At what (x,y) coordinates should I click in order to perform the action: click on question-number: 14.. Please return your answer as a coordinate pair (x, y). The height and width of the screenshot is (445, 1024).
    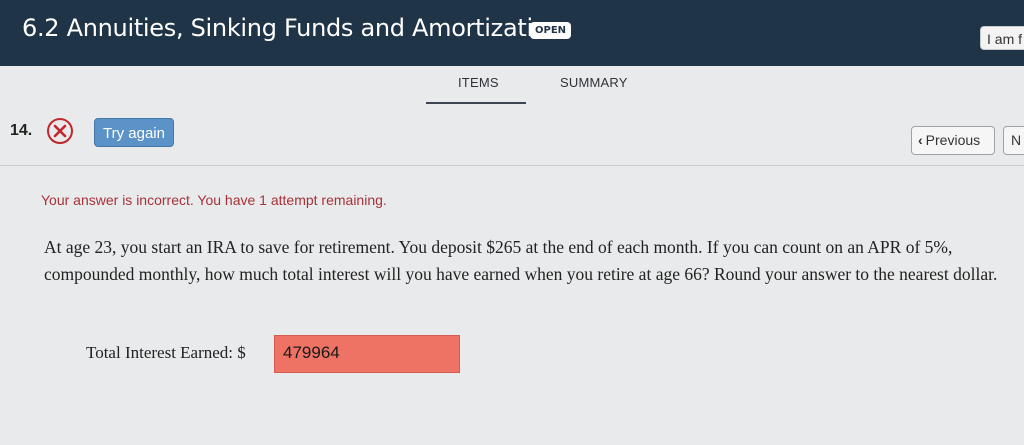
    Looking at the image, I should click on (21, 130).